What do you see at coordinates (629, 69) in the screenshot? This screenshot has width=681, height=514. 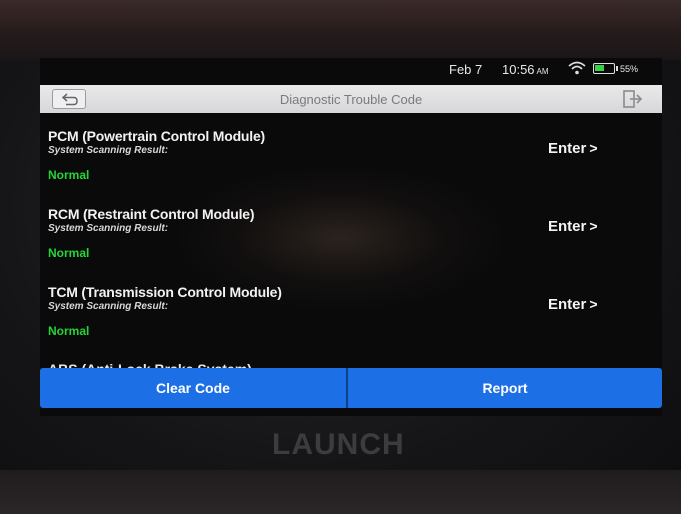 I see `battery-percent: 55%` at bounding box center [629, 69].